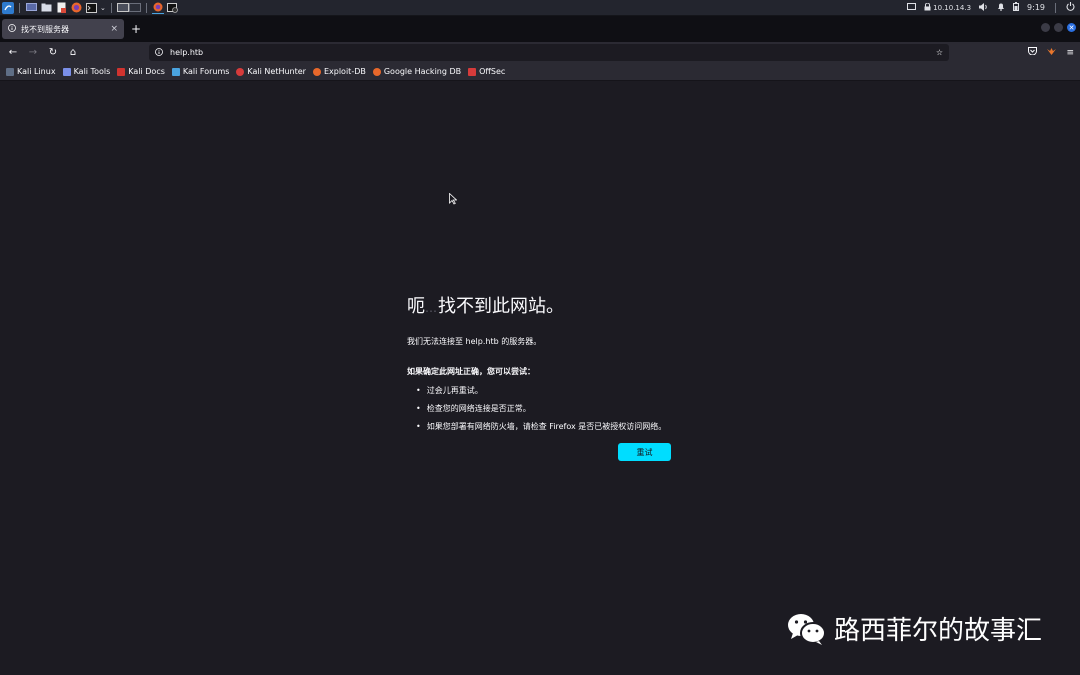 The height and width of the screenshot is (675, 1080). Describe the element at coordinates (128, 8) in the screenshot. I see `workspace-switcher` at that location.